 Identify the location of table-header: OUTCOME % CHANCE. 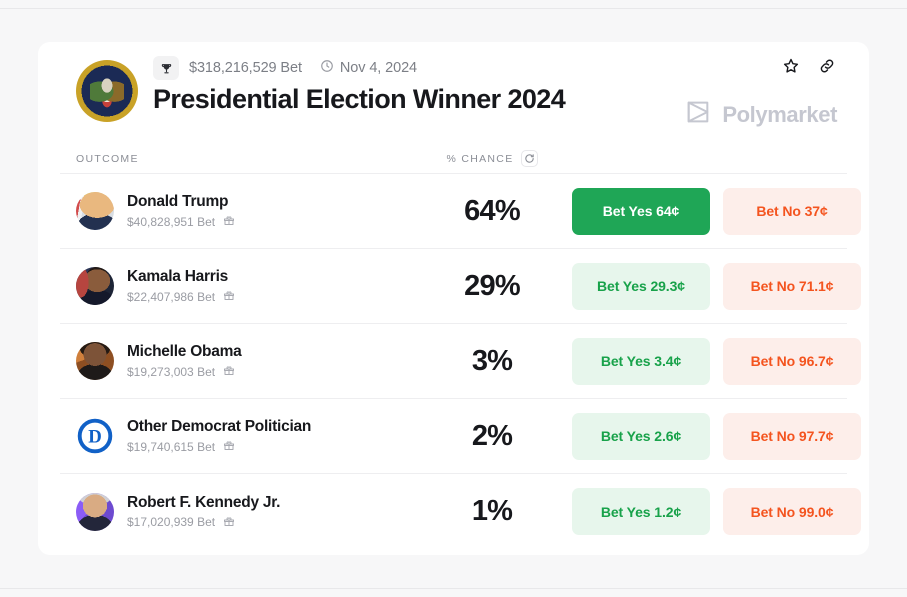
(453, 159).